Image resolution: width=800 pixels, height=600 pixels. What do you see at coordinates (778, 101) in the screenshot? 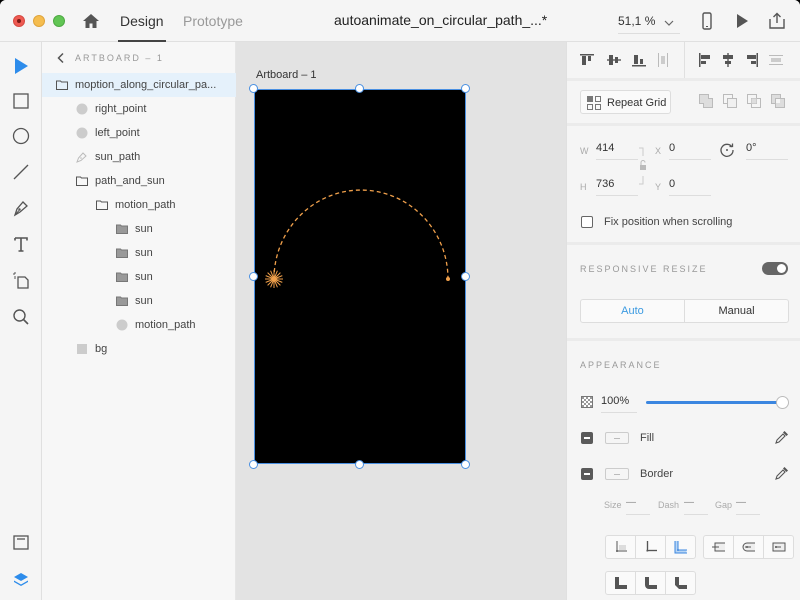
I see `exclude-overlap-icon` at bounding box center [778, 101].